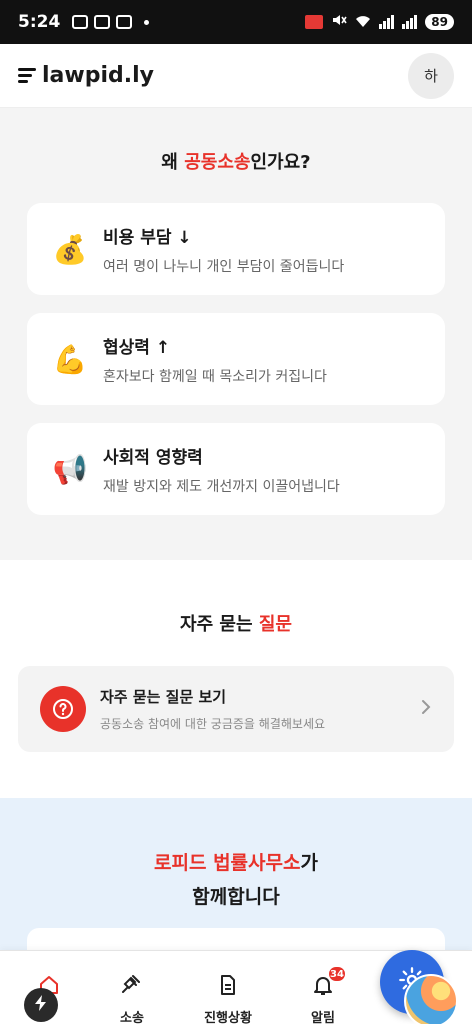  I want to click on nav-label: 알림, so click(323, 1017).